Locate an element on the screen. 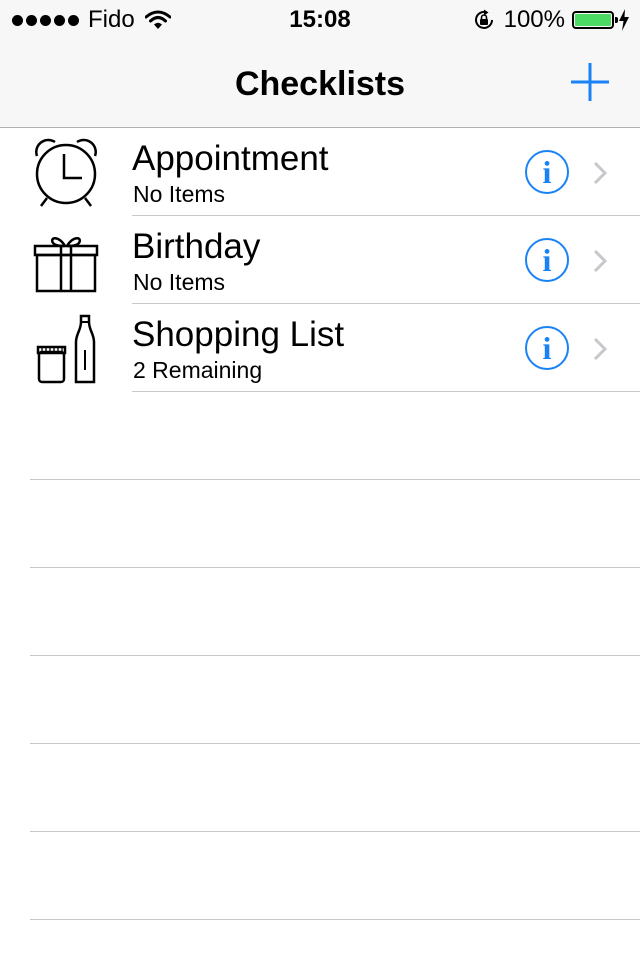  list-item: Birthday No Items i is located at coordinates (320, 260).